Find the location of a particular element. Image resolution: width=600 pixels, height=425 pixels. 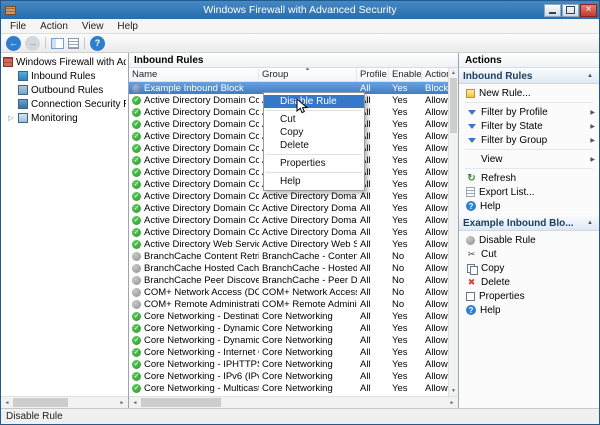

show-tree-button is located at coordinates (57, 43).